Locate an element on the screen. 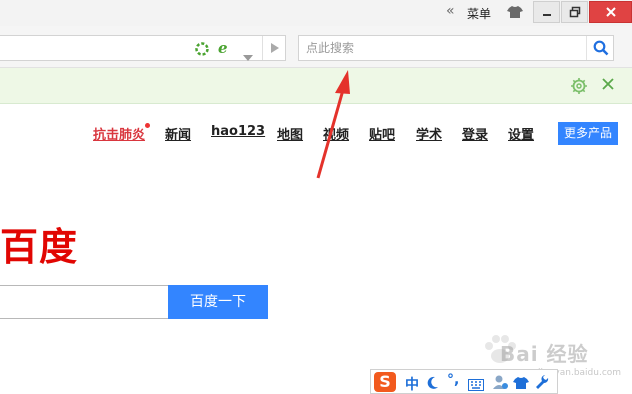  punctuation-toggle: °, is located at coordinates (453, 380).